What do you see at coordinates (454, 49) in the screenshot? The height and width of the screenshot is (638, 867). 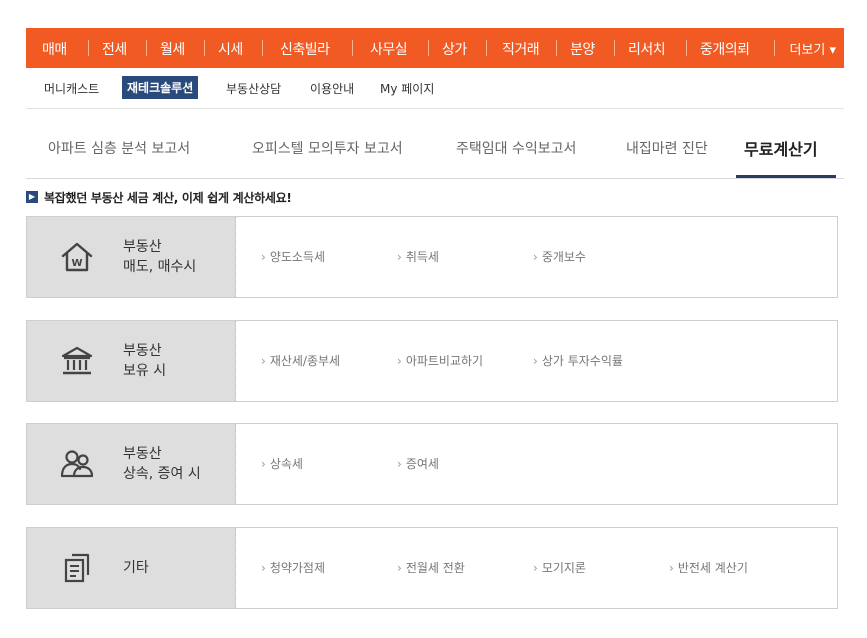 I see `nav-item-store: 상가` at bounding box center [454, 49].